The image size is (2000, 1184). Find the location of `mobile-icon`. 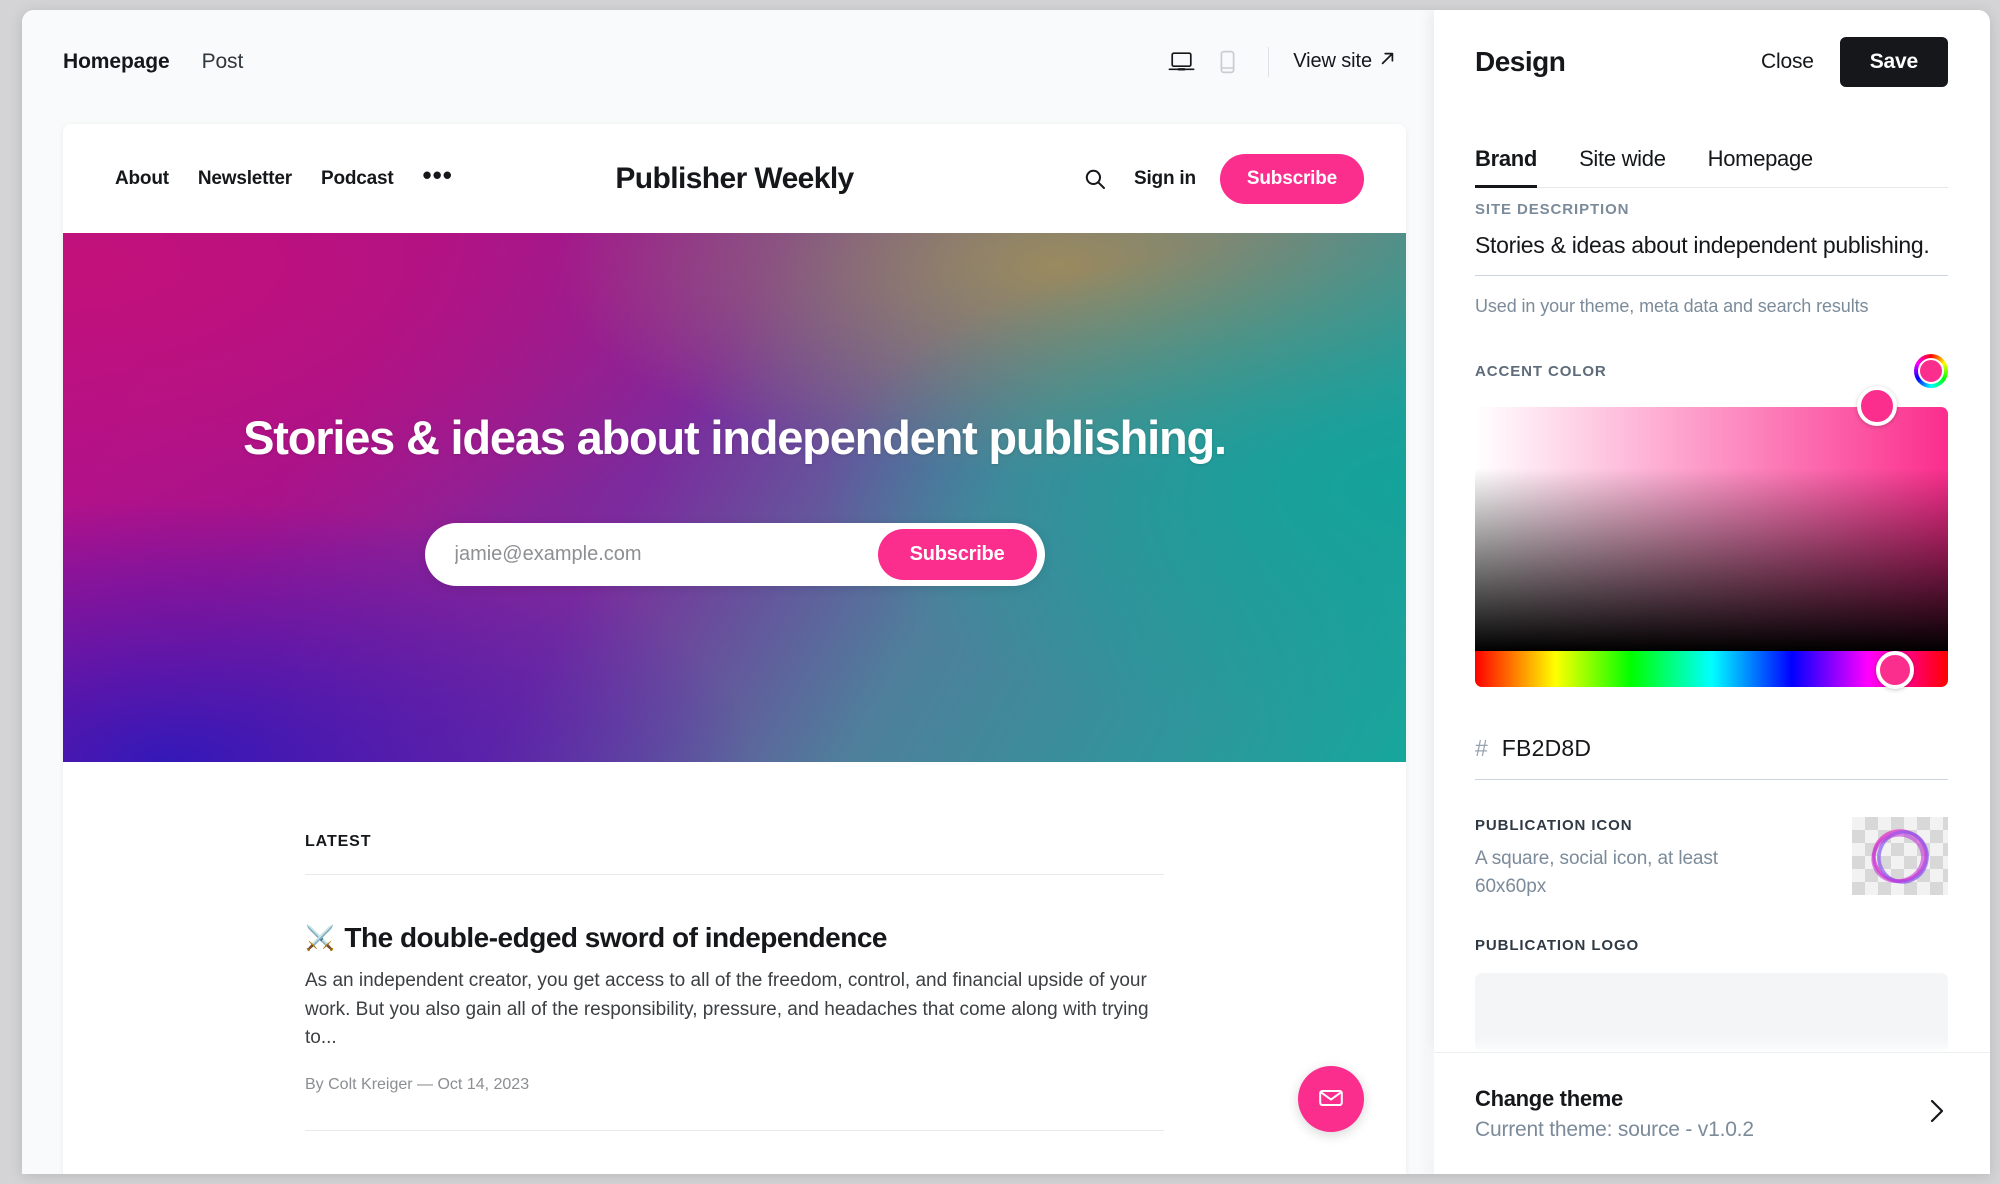

mobile-icon is located at coordinates (1227, 62).